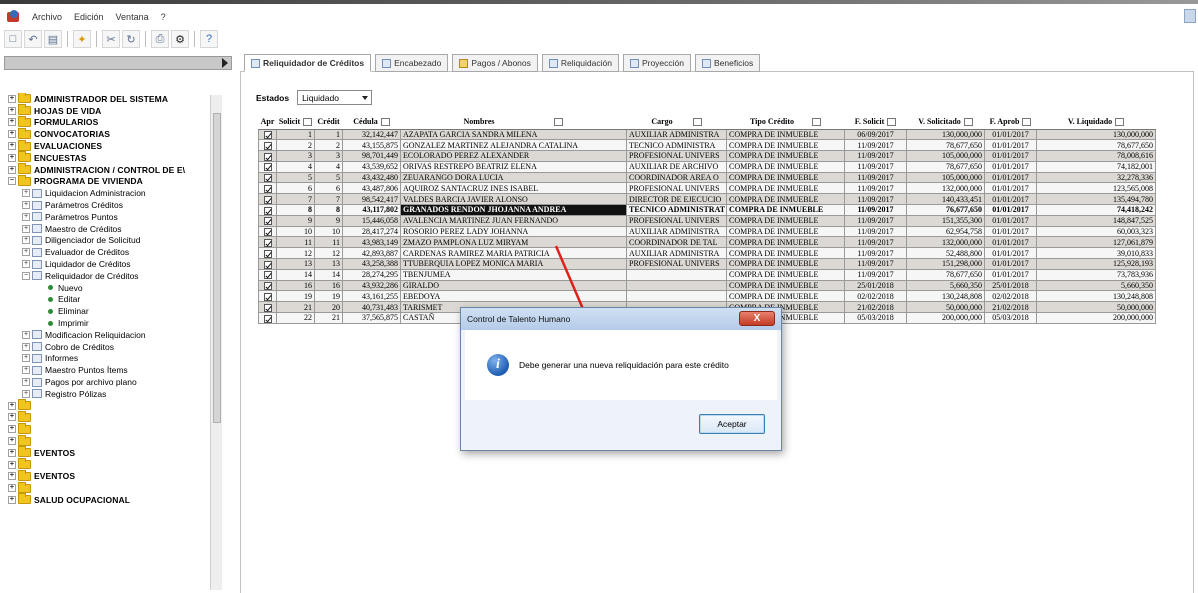 The image size is (1198, 593). What do you see at coordinates (335, 97) in the screenshot?
I see `estados-select: Liquidado` at bounding box center [335, 97].